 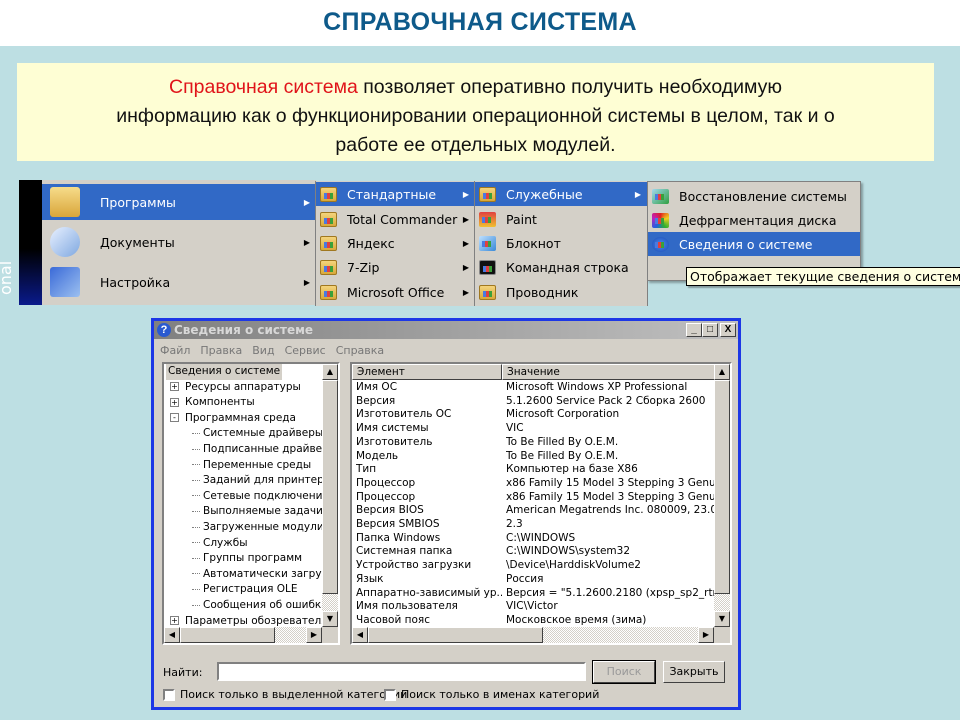 I want to click on find-input, so click(x=401, y=671).